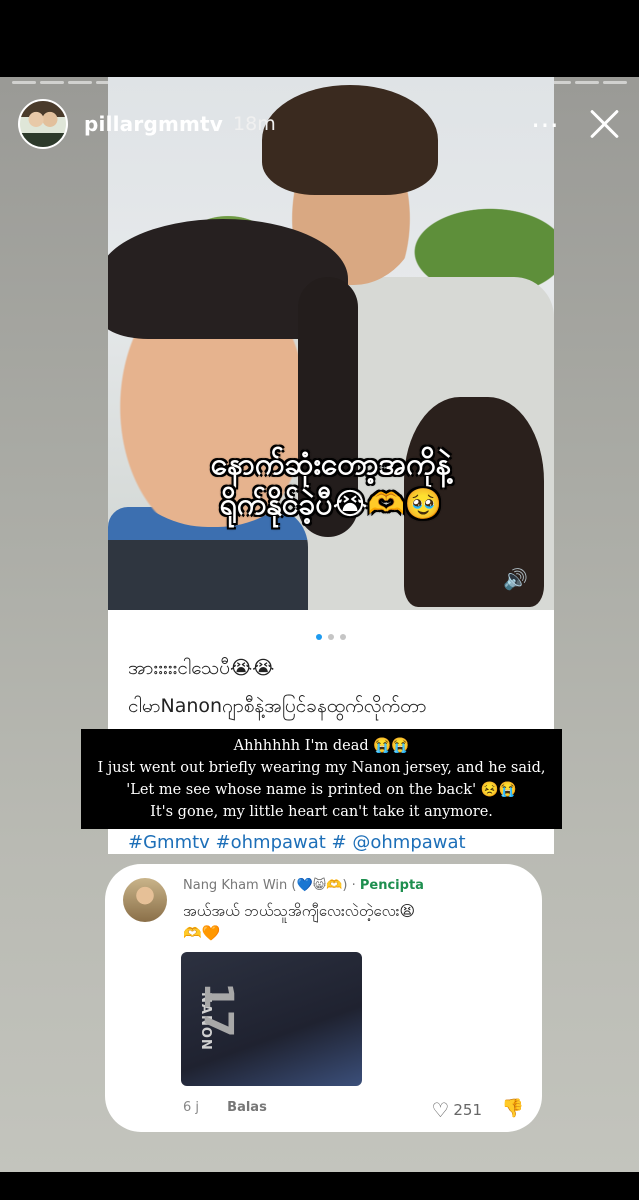  I want to click on commenter-avatar, so click(145, 900).